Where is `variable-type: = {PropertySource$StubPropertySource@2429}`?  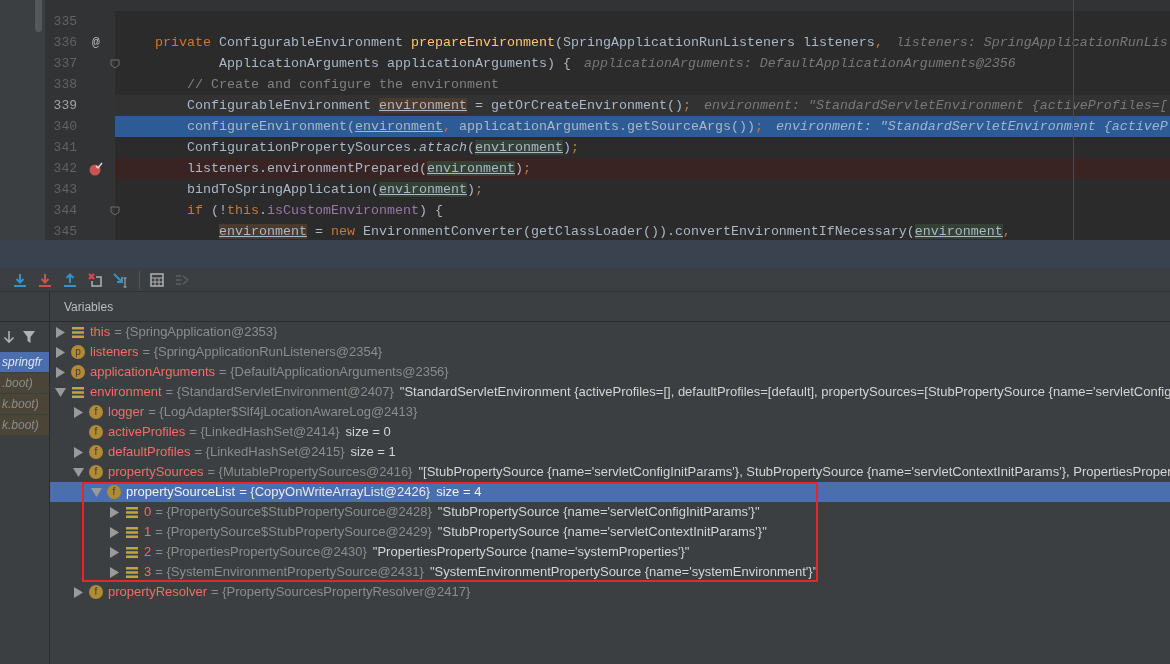
variable-type: = {PropertySource$StubPropertySource@2429} is located at coordinates (293, 532).